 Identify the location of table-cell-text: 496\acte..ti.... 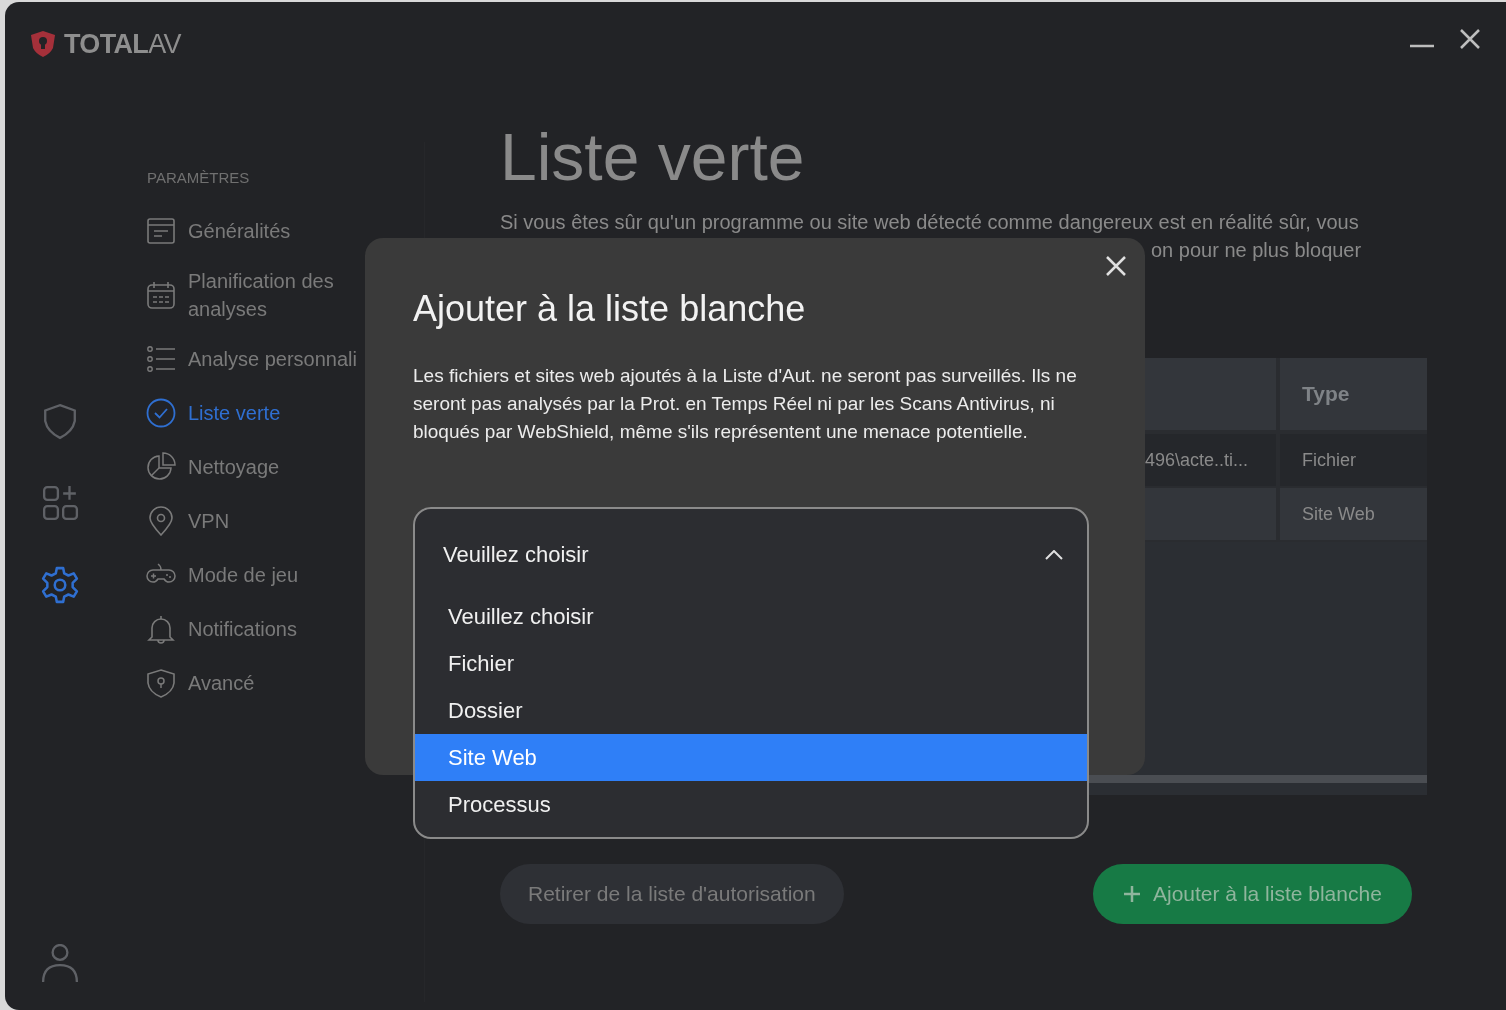
(1197, 460).